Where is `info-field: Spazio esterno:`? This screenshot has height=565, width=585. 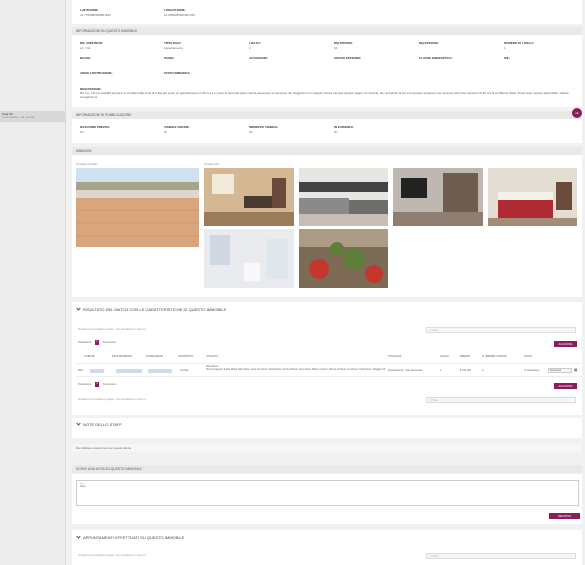 info-field: Spazio esterno: is located at coordinates (348, 58).